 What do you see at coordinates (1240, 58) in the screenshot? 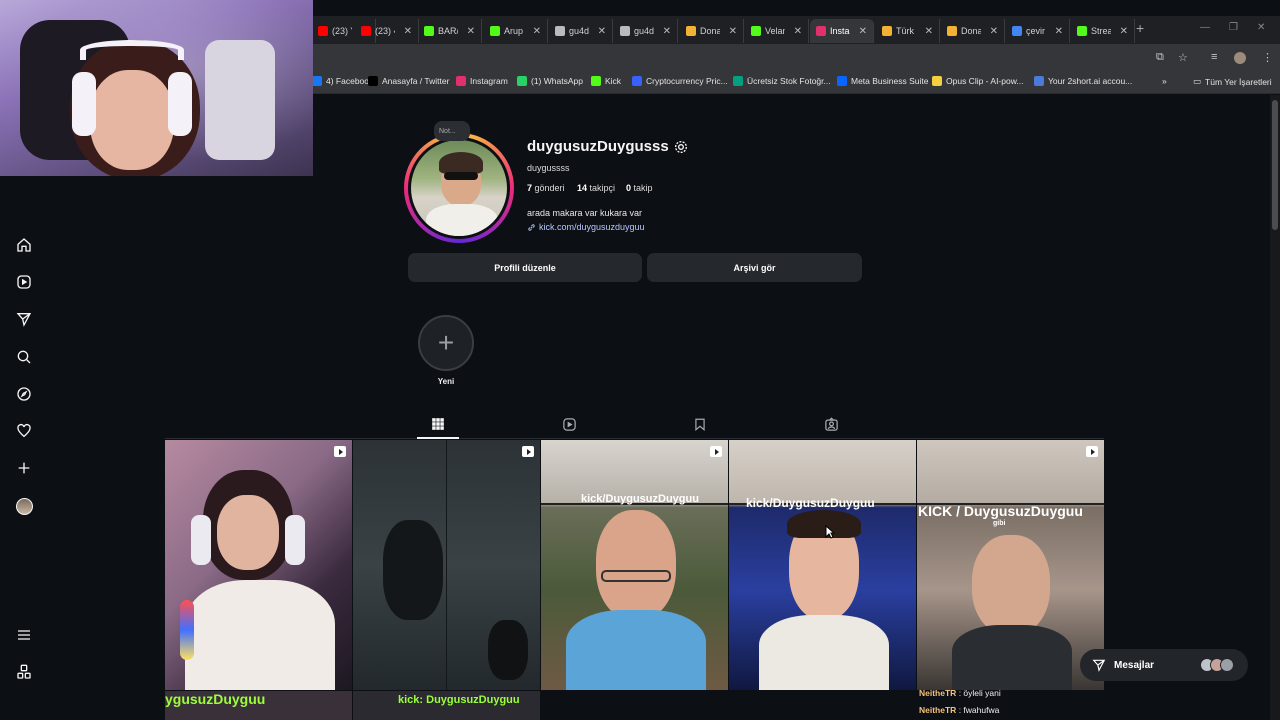
I see `profile-avatar-icon` at bounding box center [1240, 58].